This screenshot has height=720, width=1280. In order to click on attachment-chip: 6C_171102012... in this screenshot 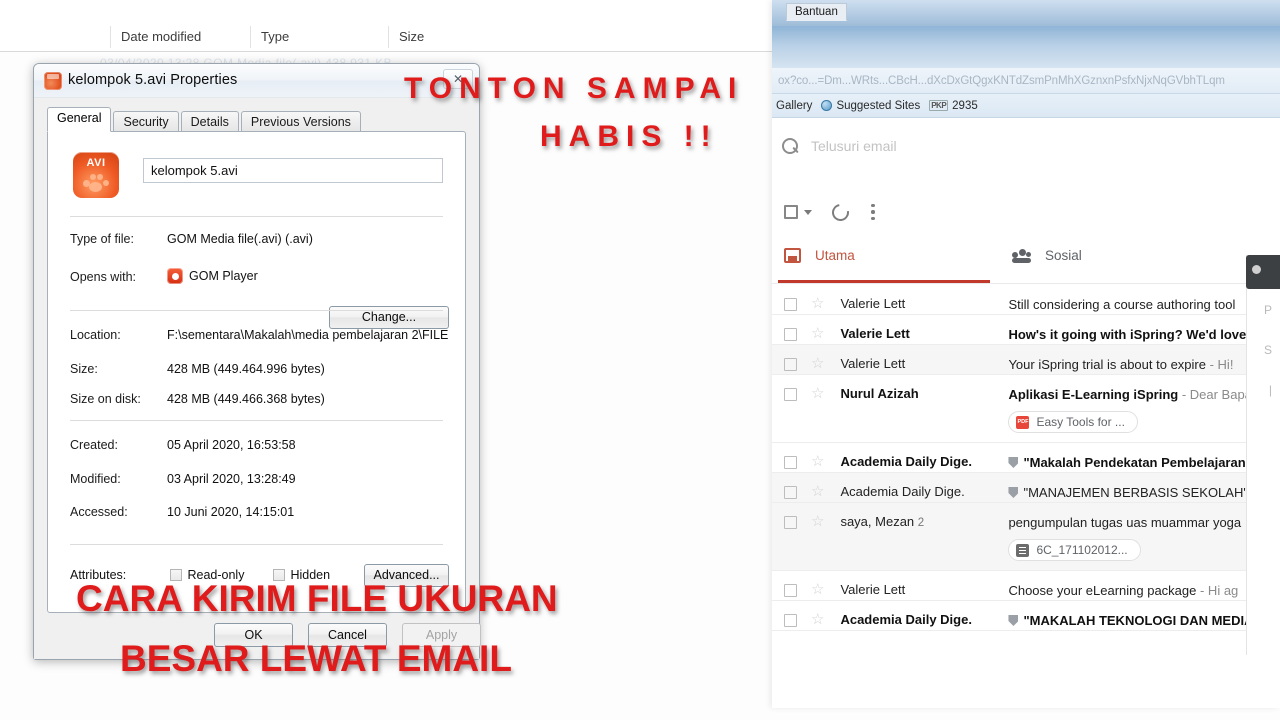, I will do `click(1074, 550)`.